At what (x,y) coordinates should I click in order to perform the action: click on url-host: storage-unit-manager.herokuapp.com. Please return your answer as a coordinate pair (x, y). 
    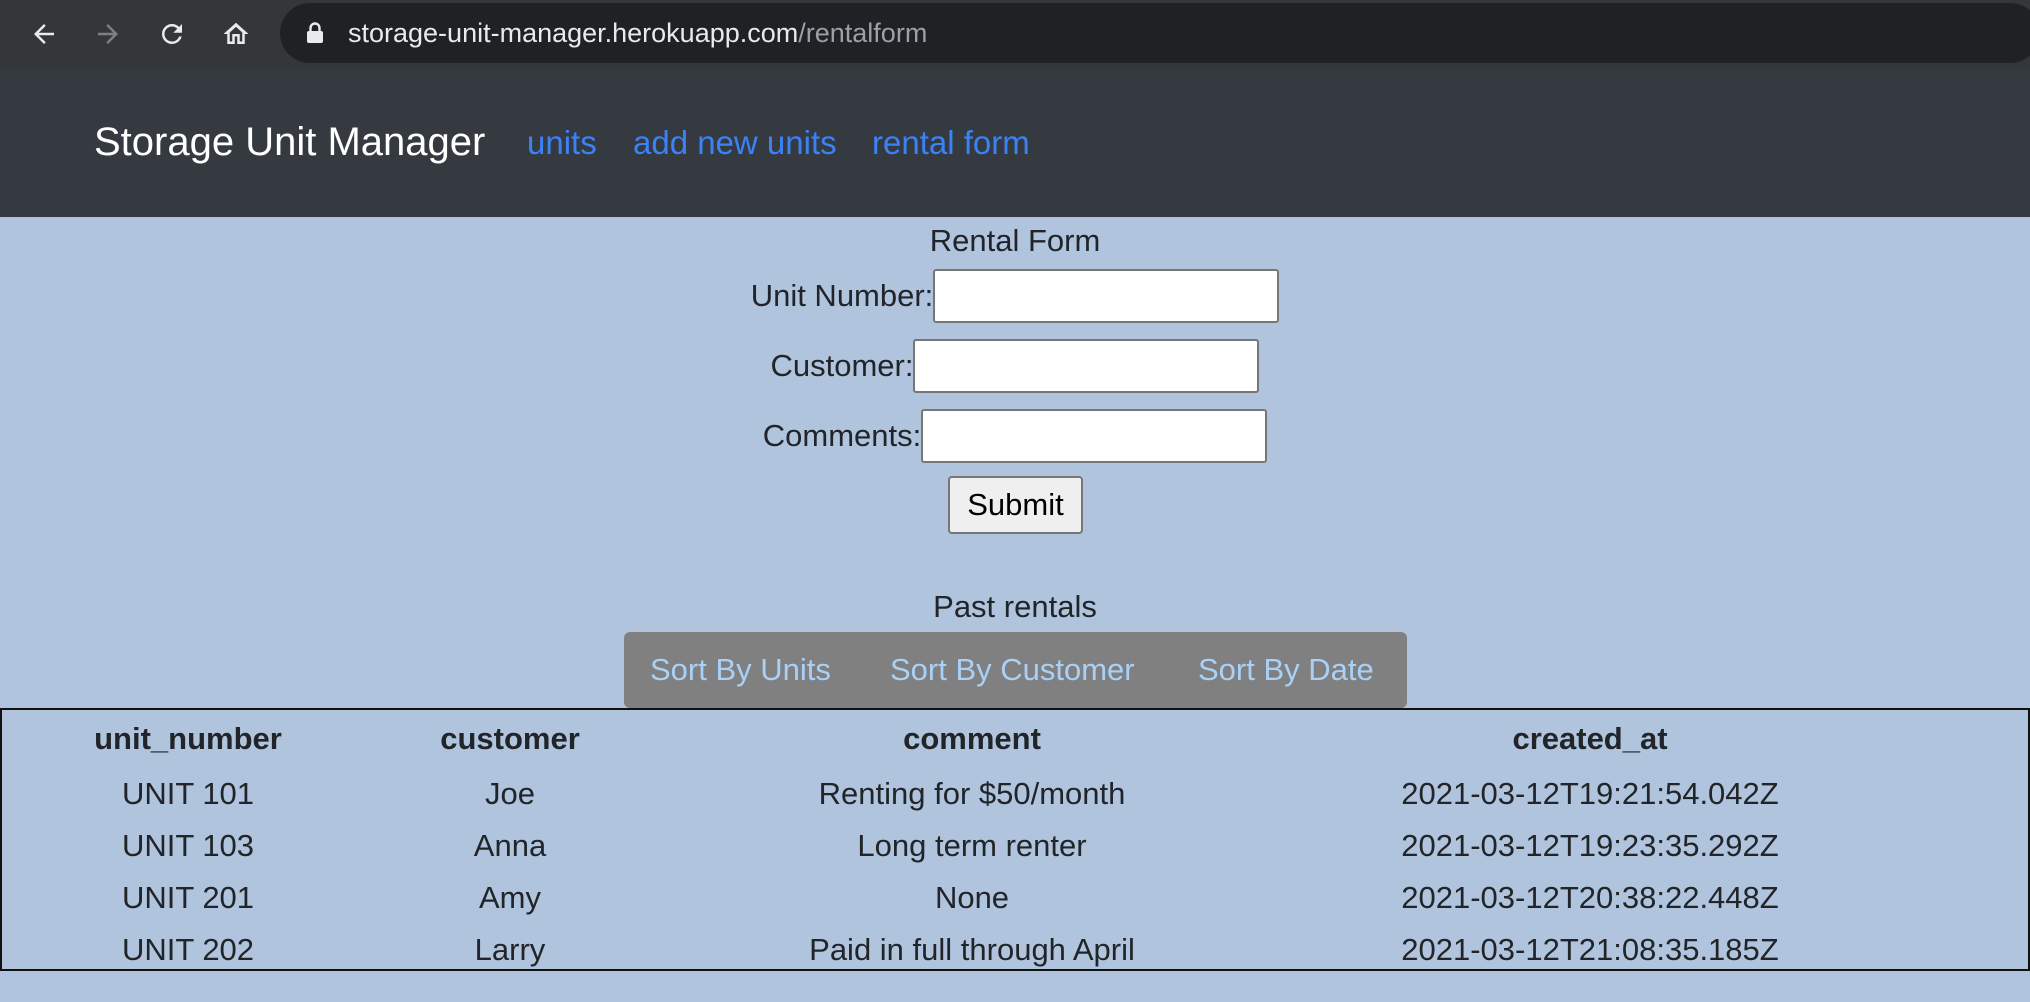
    Looking at the image, I should click on (573, 33).